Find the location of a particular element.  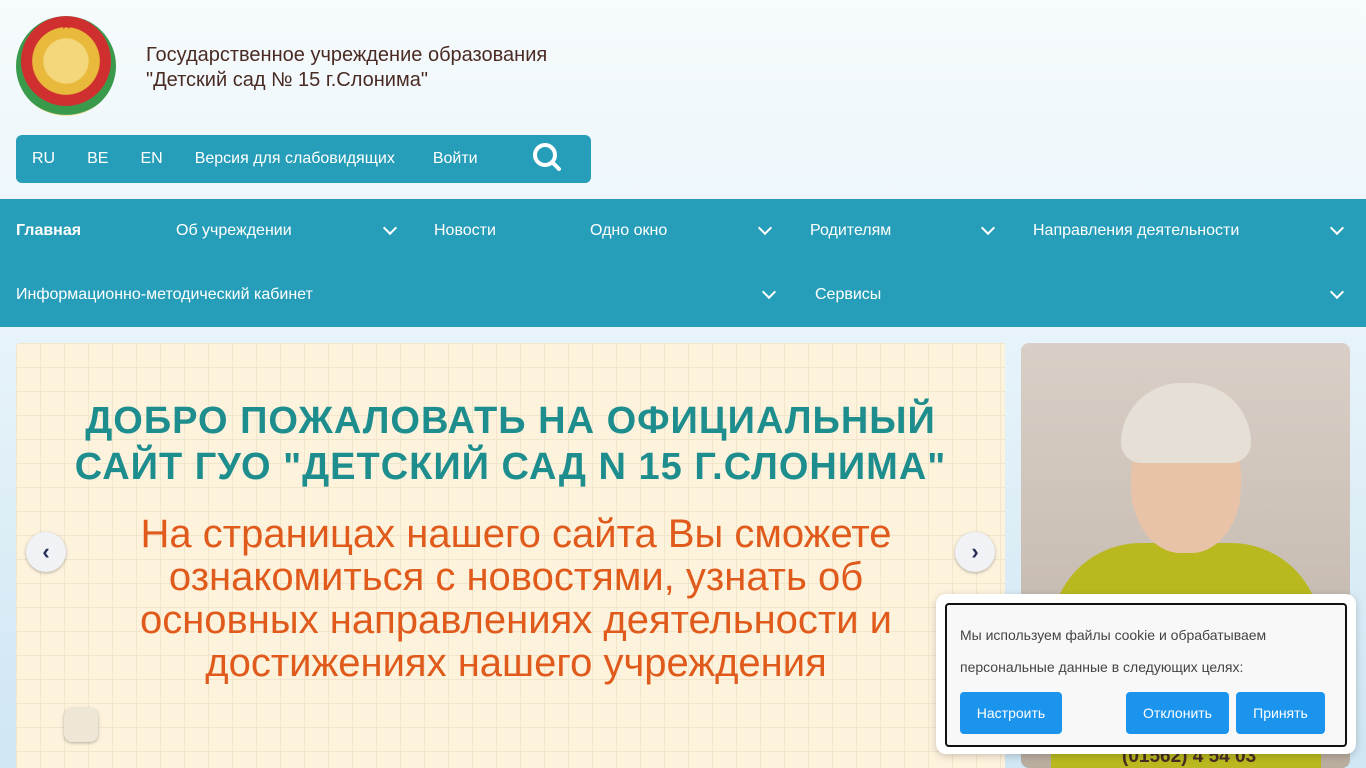

cookie-decline-button: Отклонить is located at coordinates (1177, 713).